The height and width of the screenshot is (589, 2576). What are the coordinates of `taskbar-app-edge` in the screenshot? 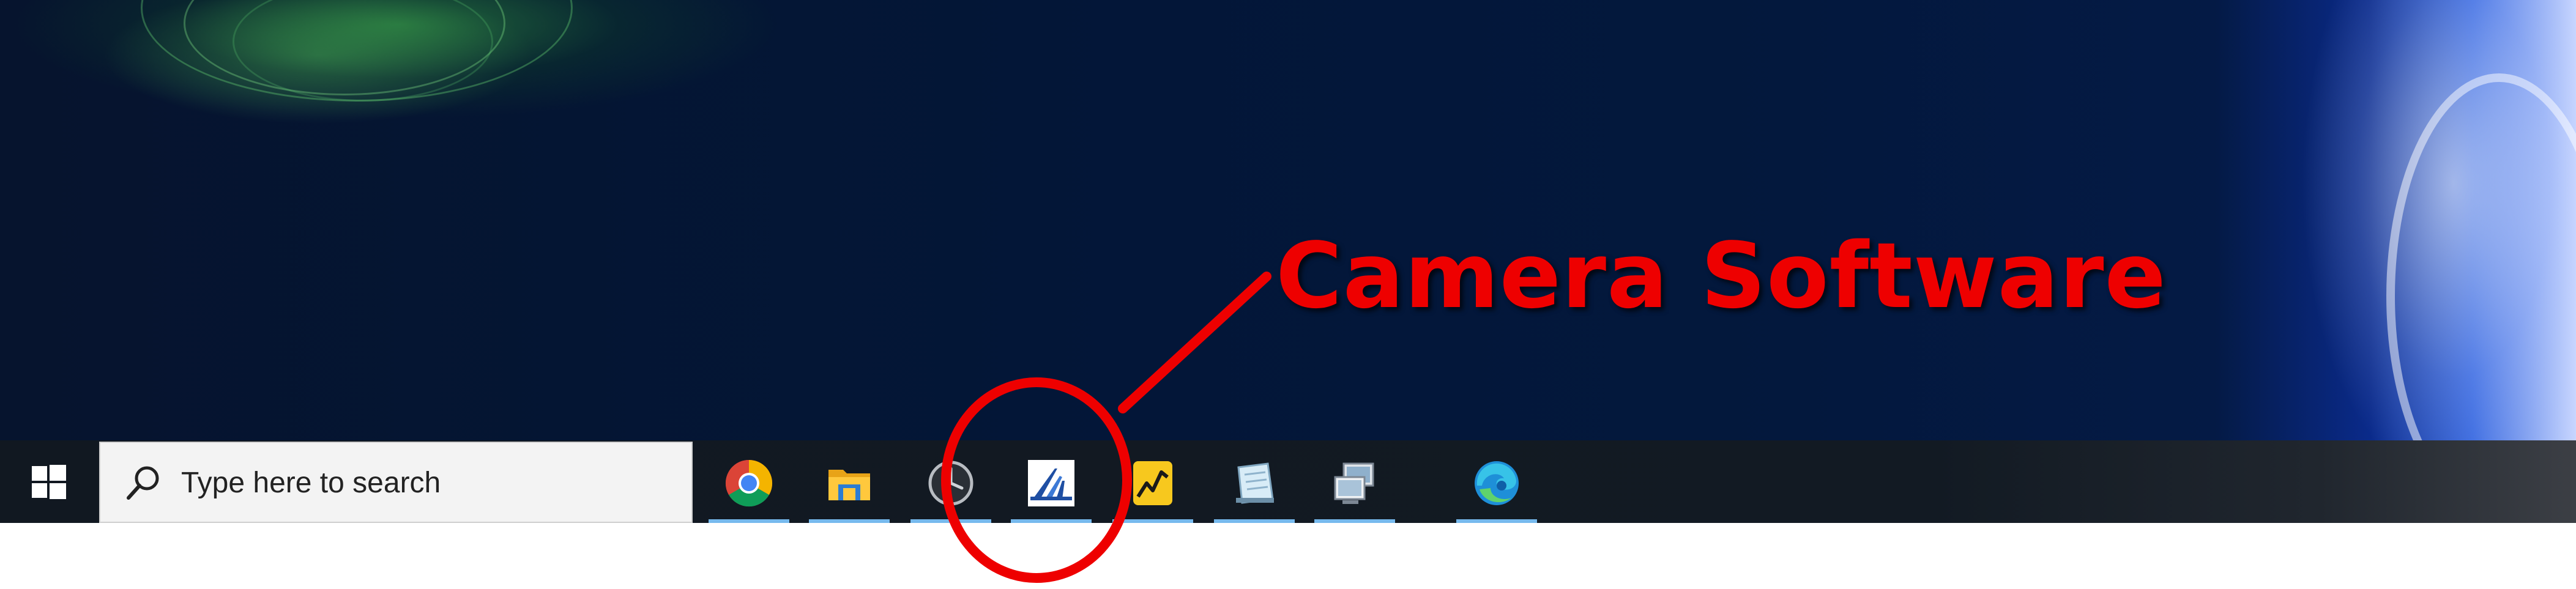 It's located at (1497, 481).